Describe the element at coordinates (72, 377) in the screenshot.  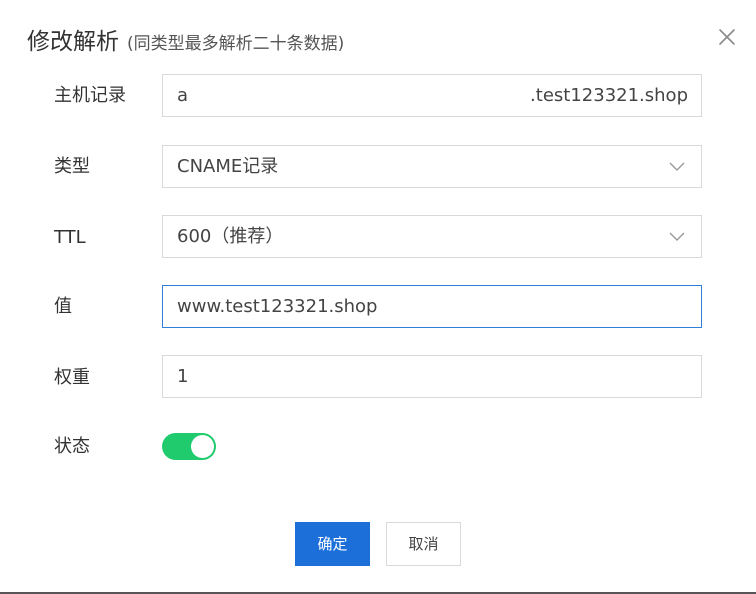
I see `weight-label: 权重` at that location.